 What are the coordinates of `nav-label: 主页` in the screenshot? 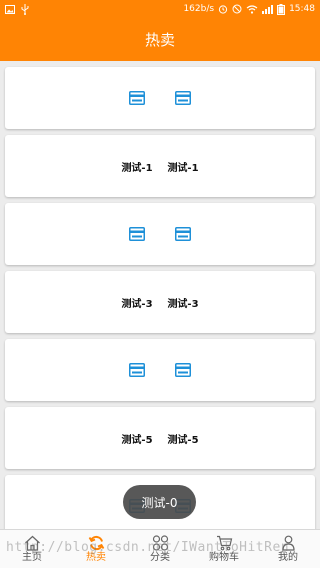 It's located at (32, 557).